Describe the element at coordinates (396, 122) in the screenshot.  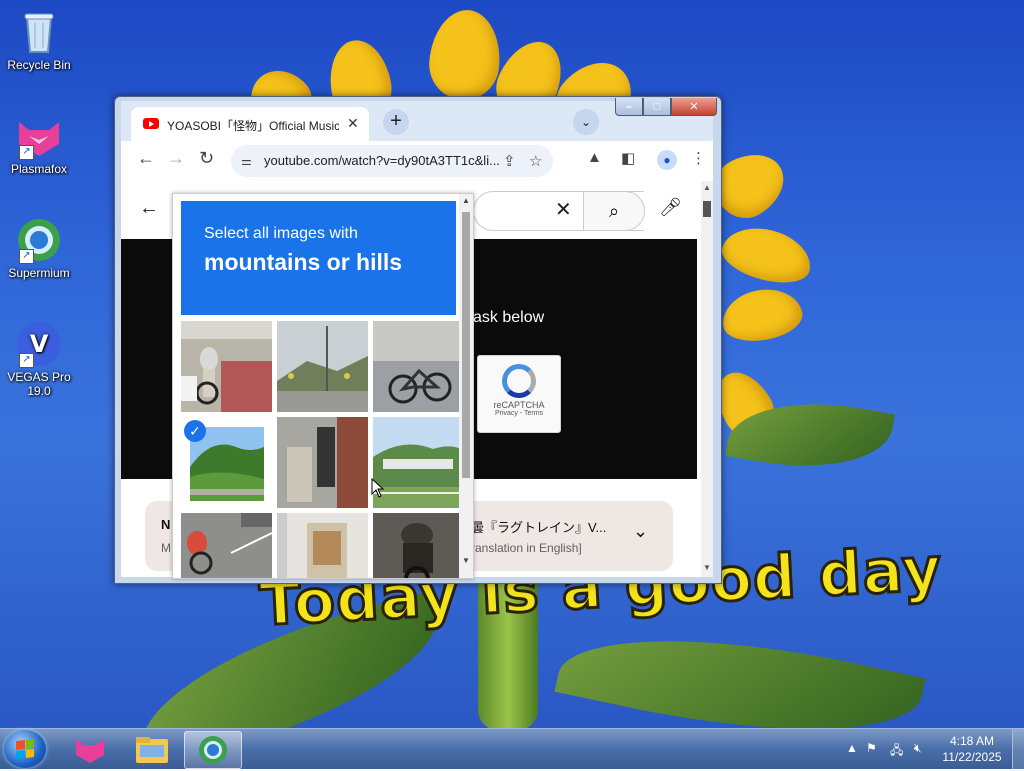
I see `new-tab-button: +` at that location.